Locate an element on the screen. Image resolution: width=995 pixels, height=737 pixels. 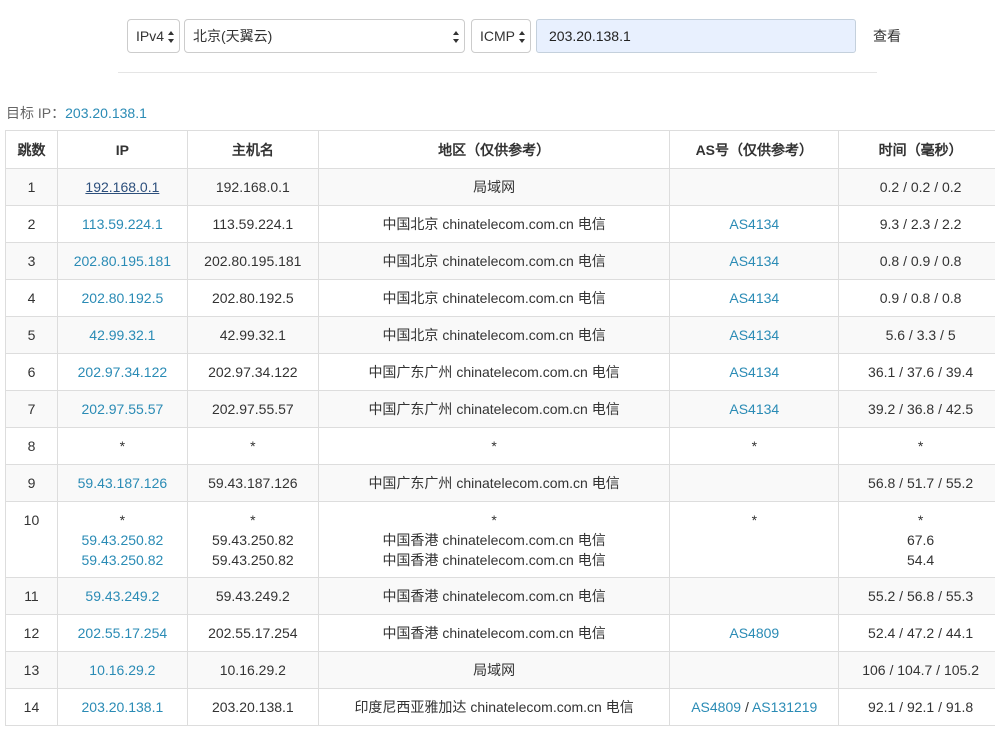
view-button: 查看 is located at coordinates (888, 36).